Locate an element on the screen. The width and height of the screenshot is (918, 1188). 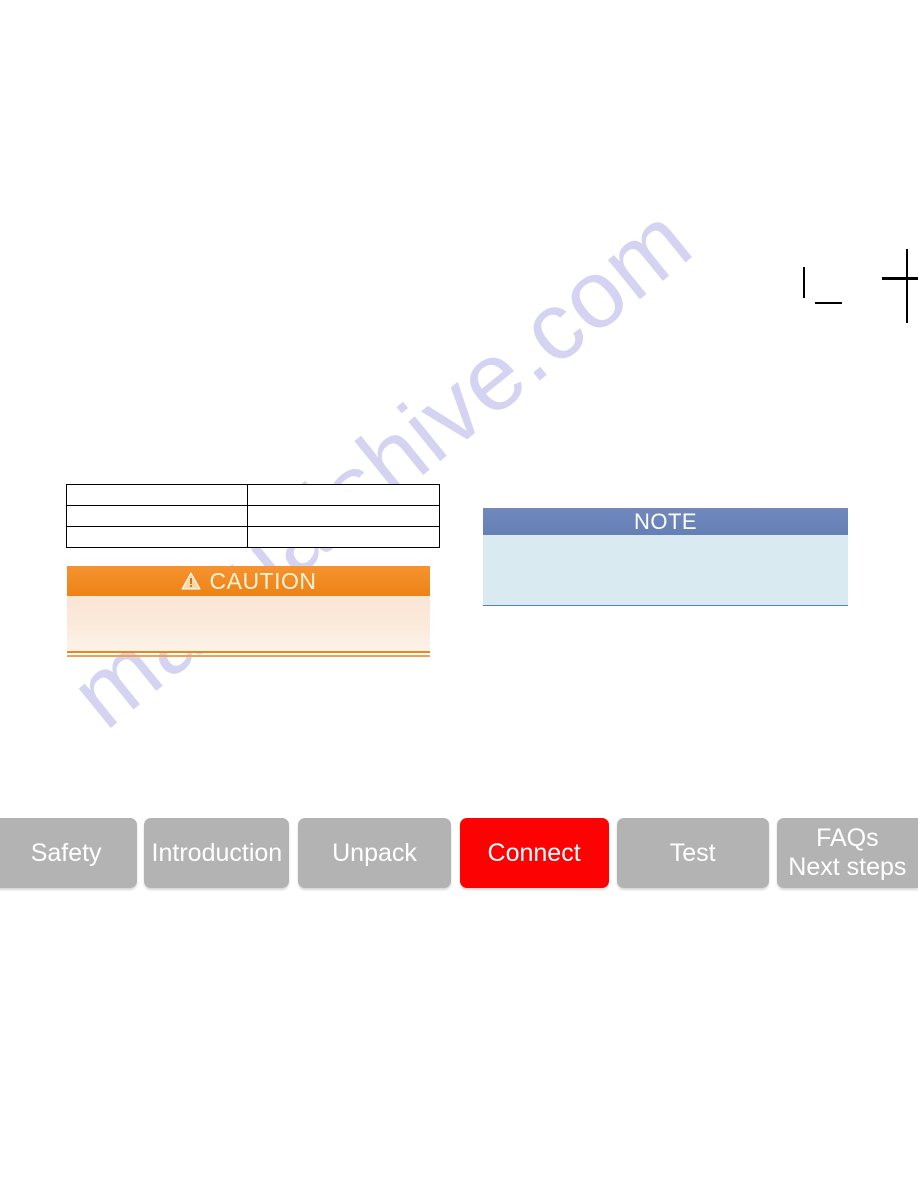
crop-mark-vertical-right is located at coordinates (907, 286).